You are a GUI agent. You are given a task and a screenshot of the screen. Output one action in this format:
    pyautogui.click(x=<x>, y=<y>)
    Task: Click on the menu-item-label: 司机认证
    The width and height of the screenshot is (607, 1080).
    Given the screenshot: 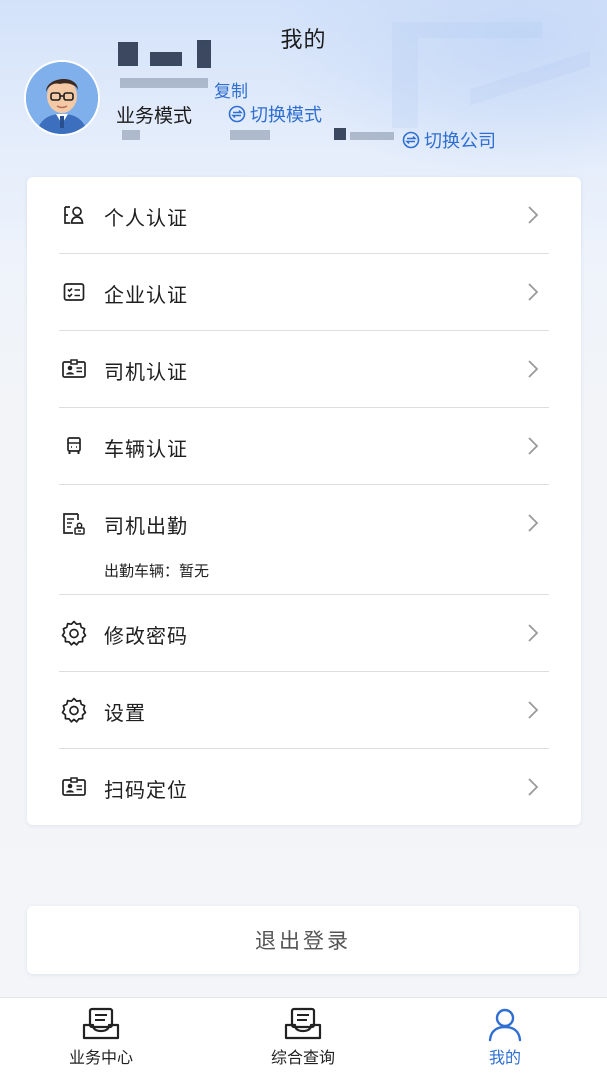 What is the action you would take?
    pyautogui.click(x=146, y=372)
    